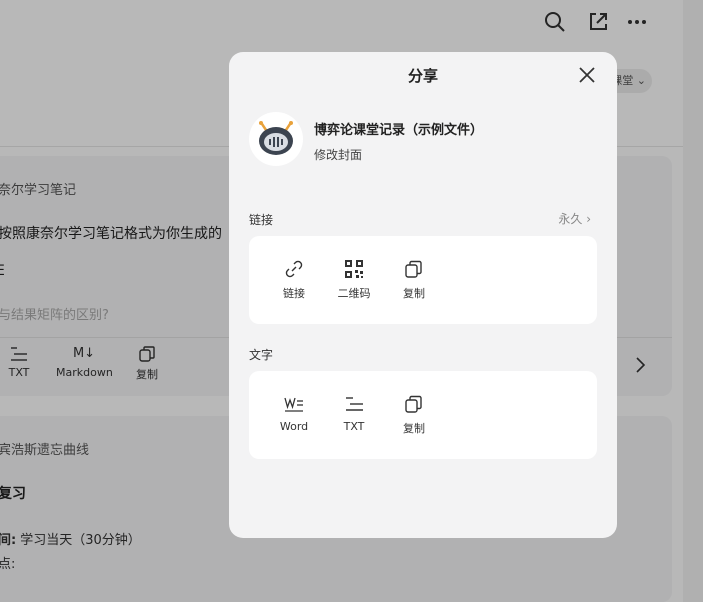  I want to click on option-label: TXT, so click(354, 426).